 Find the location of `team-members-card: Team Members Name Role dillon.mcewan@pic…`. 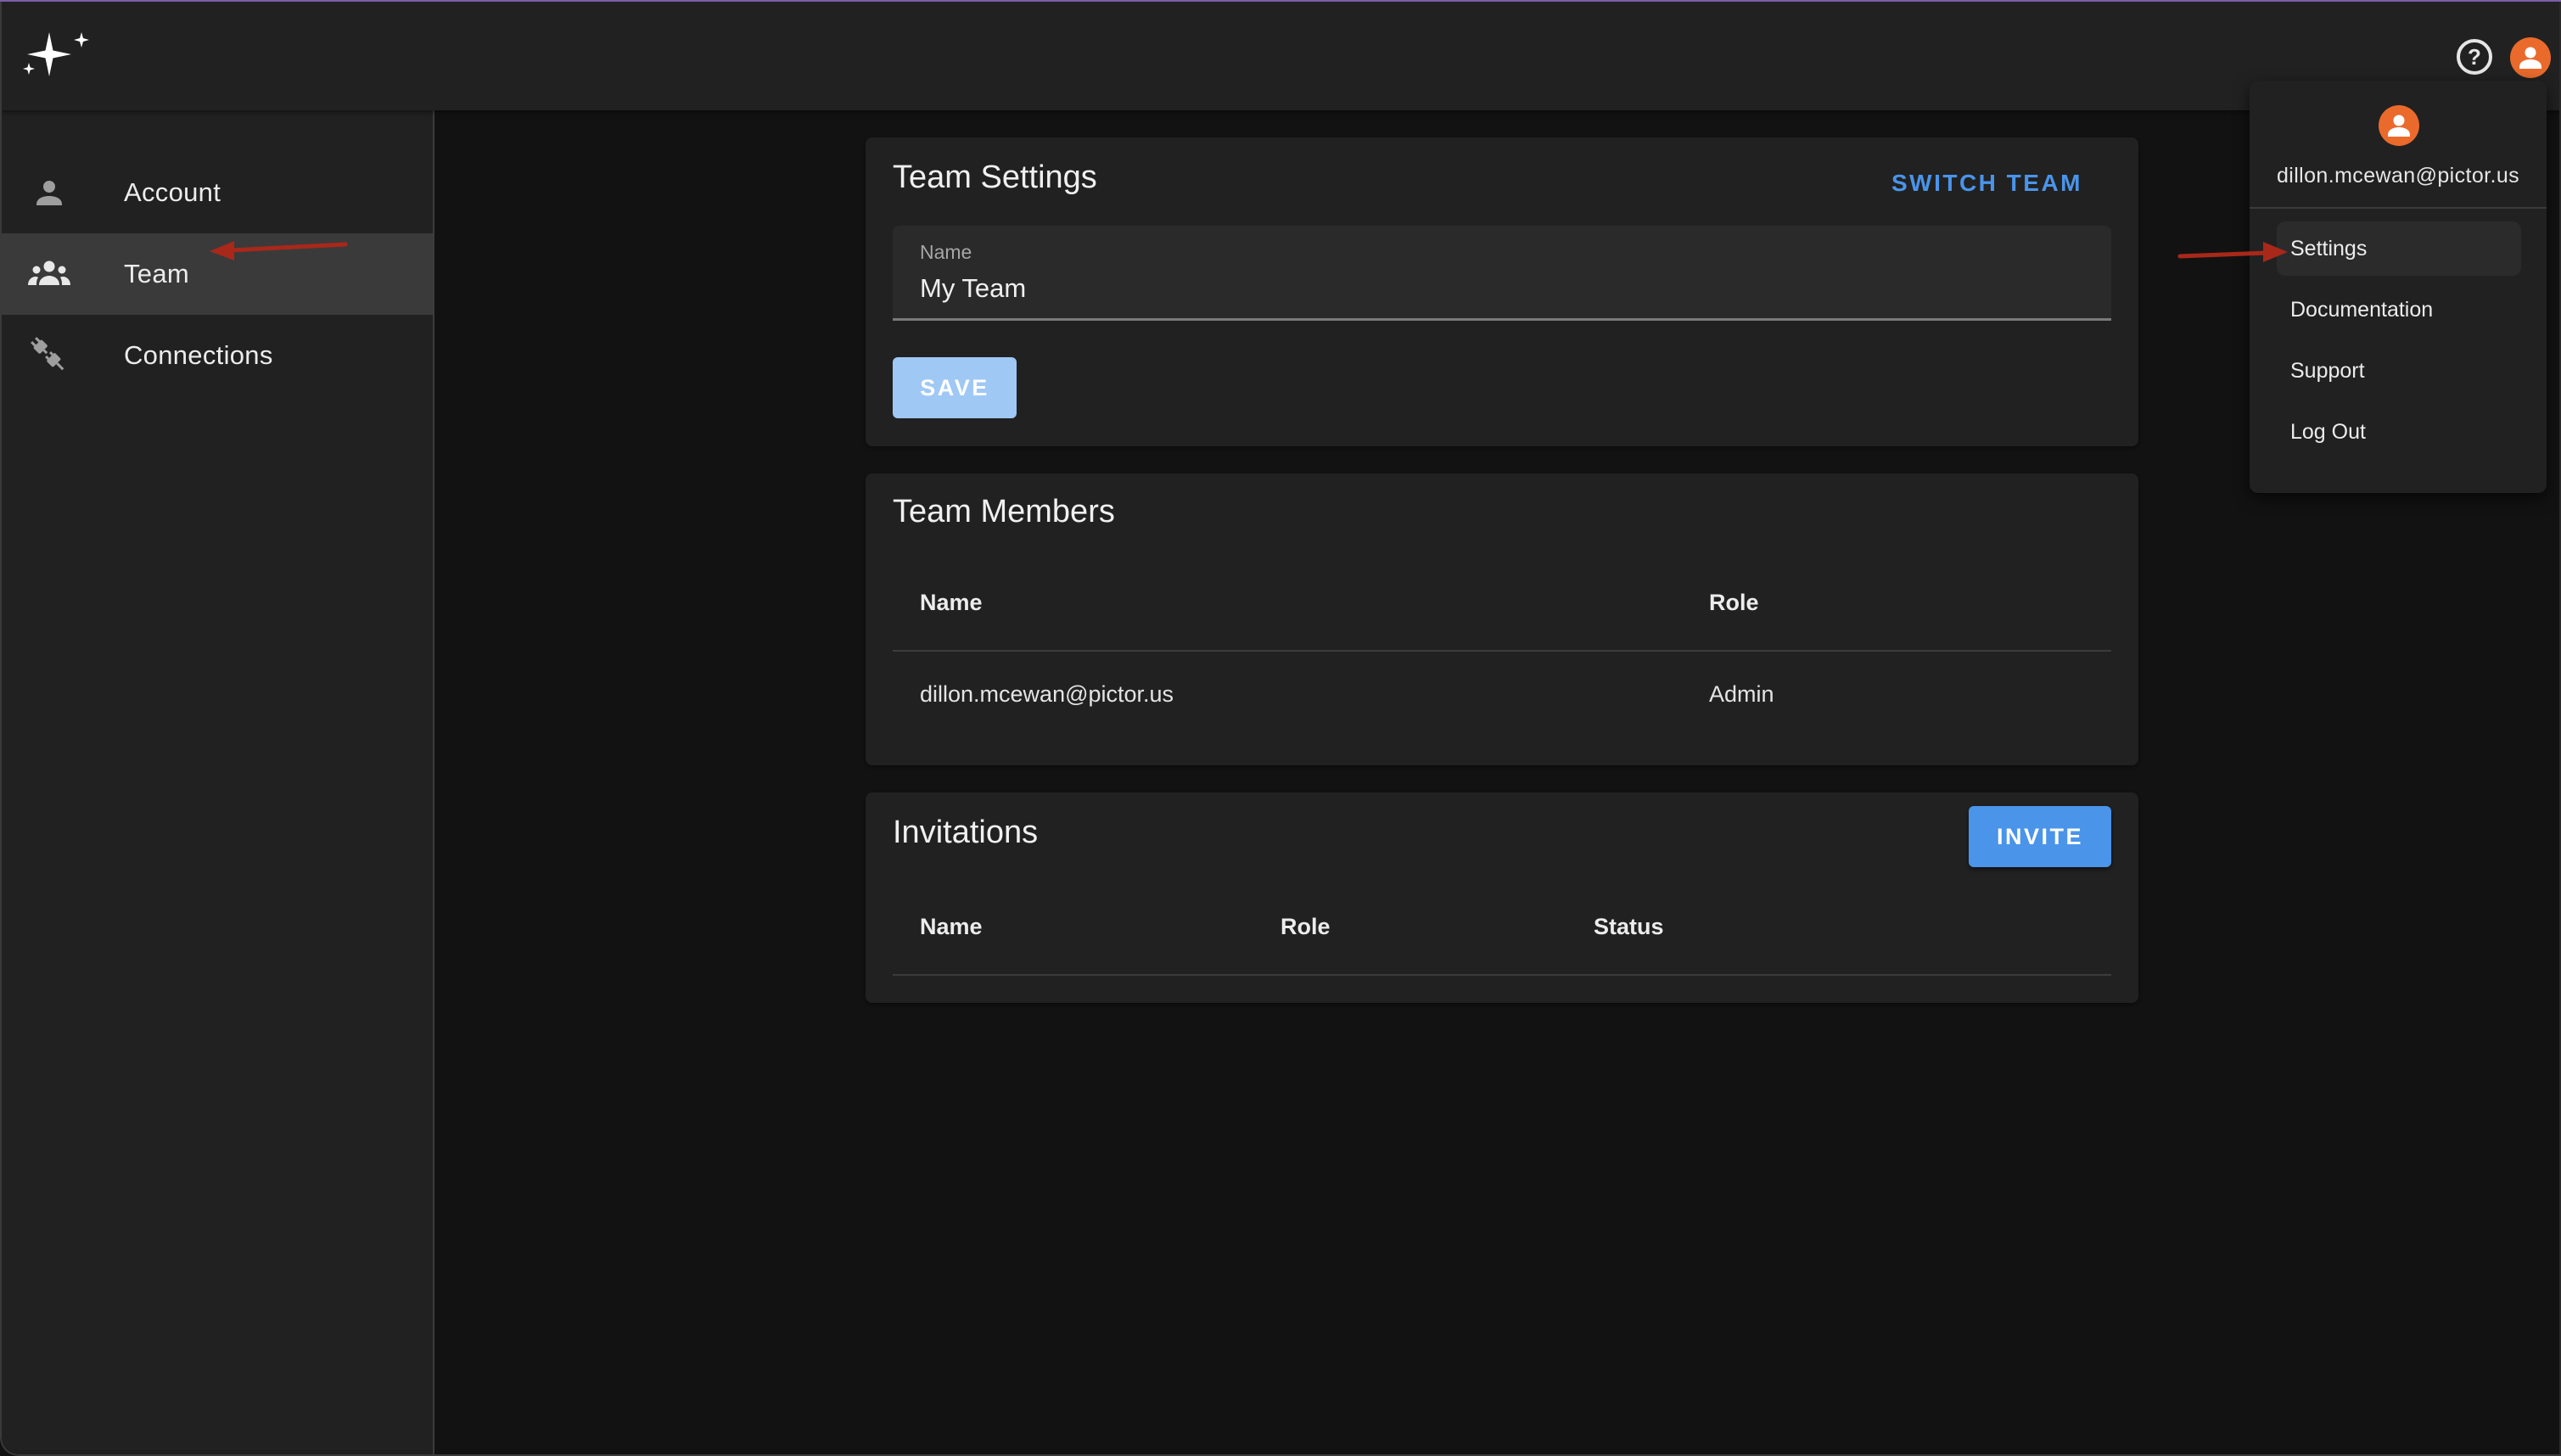

team-members-card: Team Members Name Role dillon.mcewan@pic… is located at coordinates (1502, 619).